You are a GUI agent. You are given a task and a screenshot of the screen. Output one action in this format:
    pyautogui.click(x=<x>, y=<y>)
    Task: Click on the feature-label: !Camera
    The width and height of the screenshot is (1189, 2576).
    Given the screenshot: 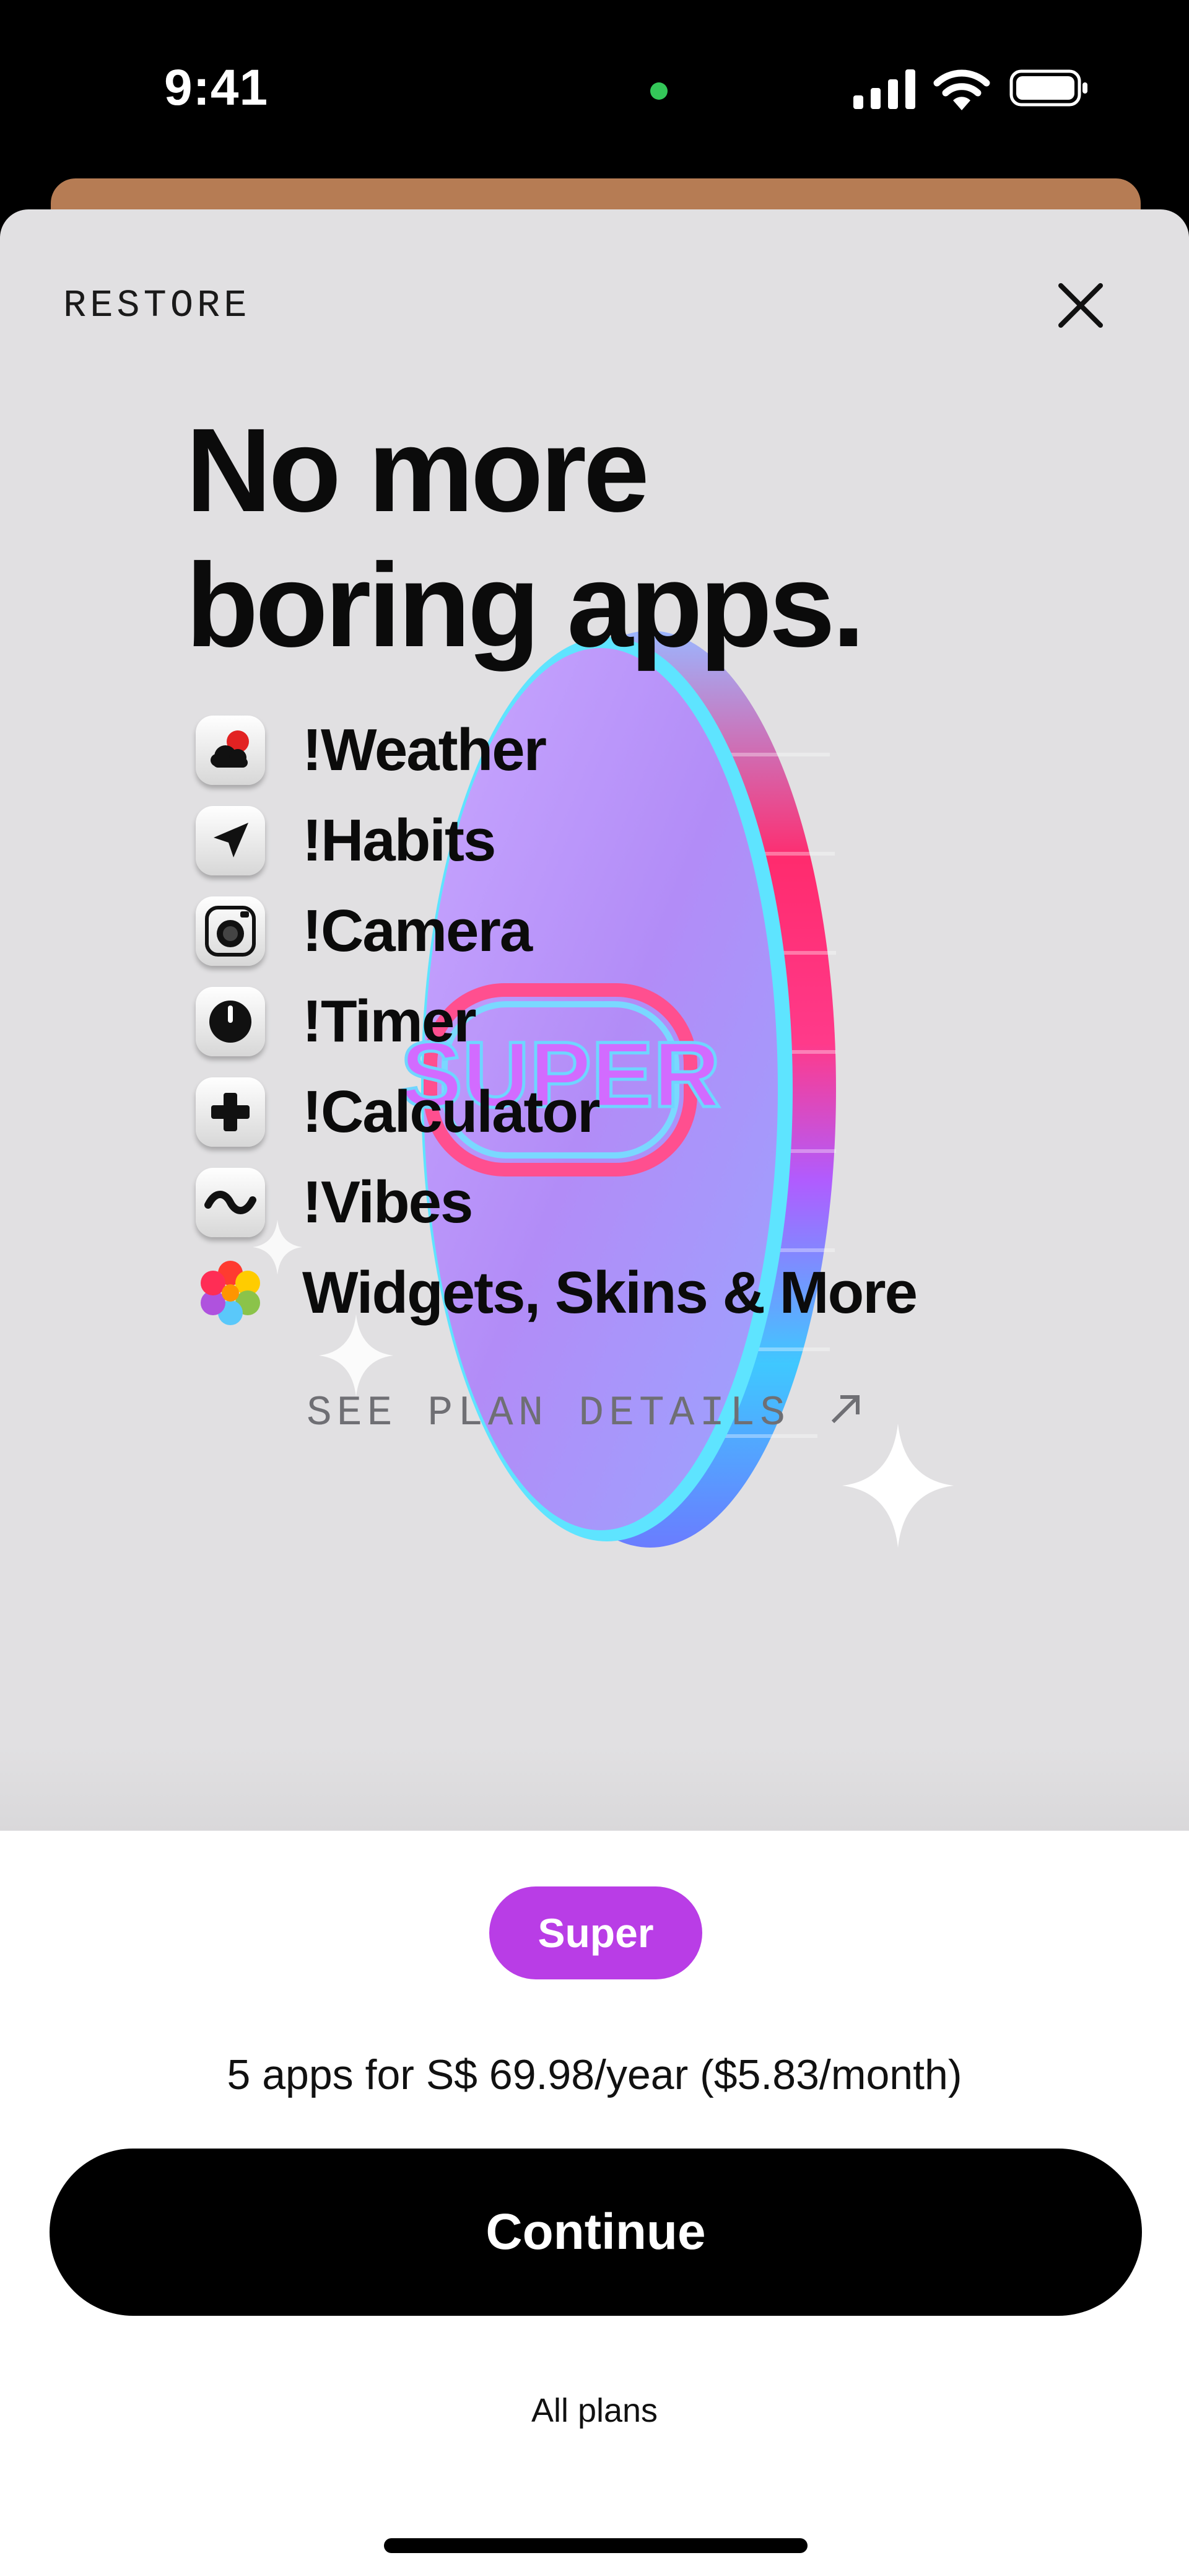 What is the action you would take?
    pyautogui.click(x=417, y=931)
    